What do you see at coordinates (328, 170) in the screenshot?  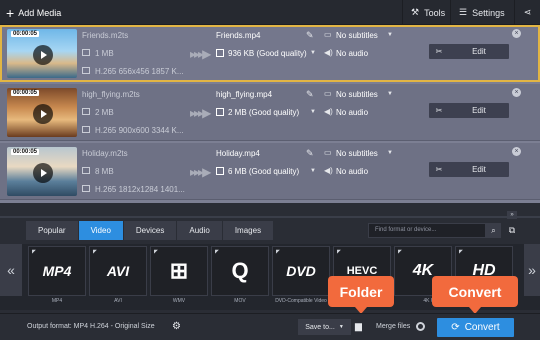 I see `speaker-icon: ◀)` at bounding box center [328, 170].